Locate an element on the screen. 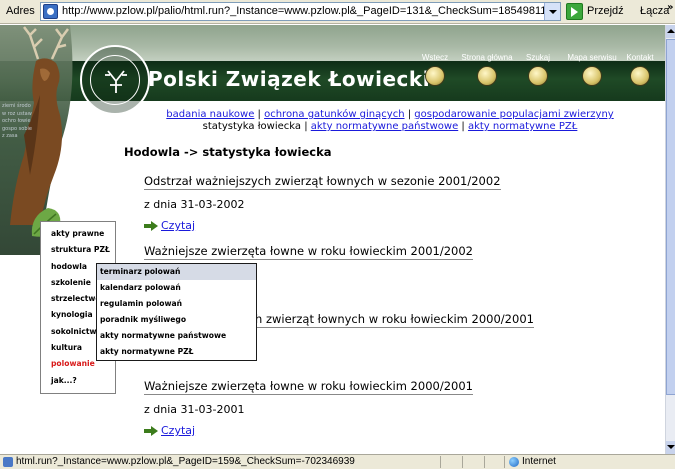 The height and width of the screenshot is (469, 675). subnav-link-pzl-acts: akty normatywne PZŁ is located at coordinates (522, 126).